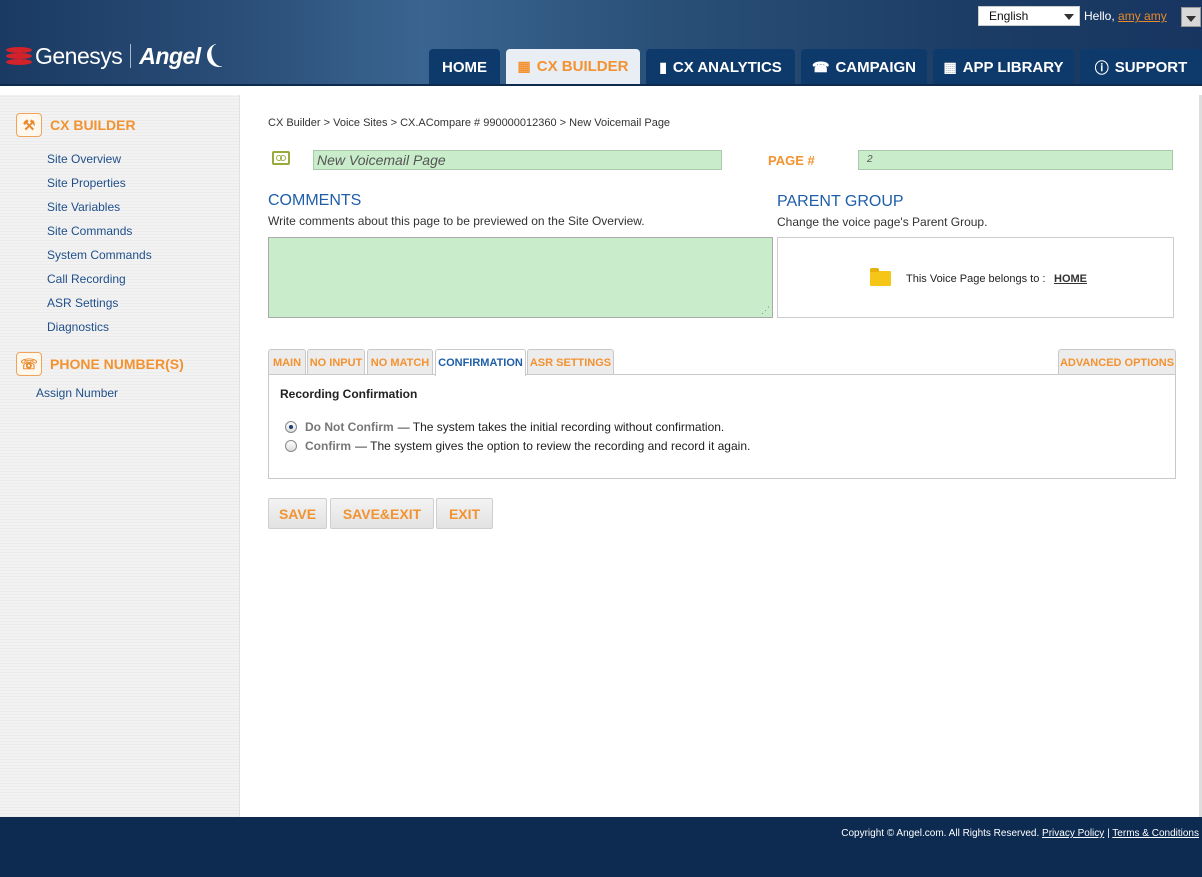 The height and width of the screenshot is (877, 1202). What do you see at coordinates (820, 67) in the screenshot?
I see `campaign-icon: ☎` at bounding box center [820, 67].